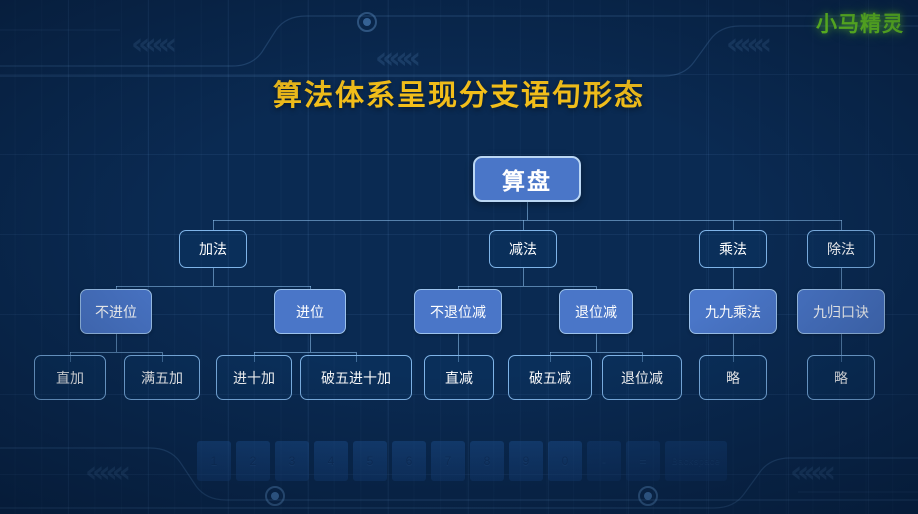 The height and width of the screenshot is (514, 918). Describe the element at coordinates (310, 311) in the screenshot. I see `tree-node-carry: 进位` at that location.